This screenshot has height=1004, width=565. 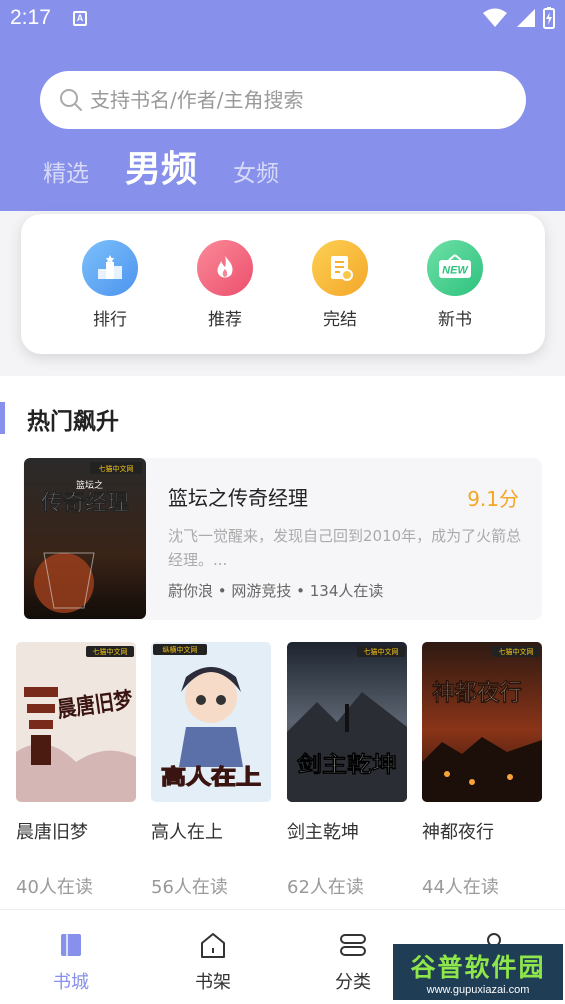 I want to click on channel-tabs: 精选 男频 女频, so click(x=179, y=166).